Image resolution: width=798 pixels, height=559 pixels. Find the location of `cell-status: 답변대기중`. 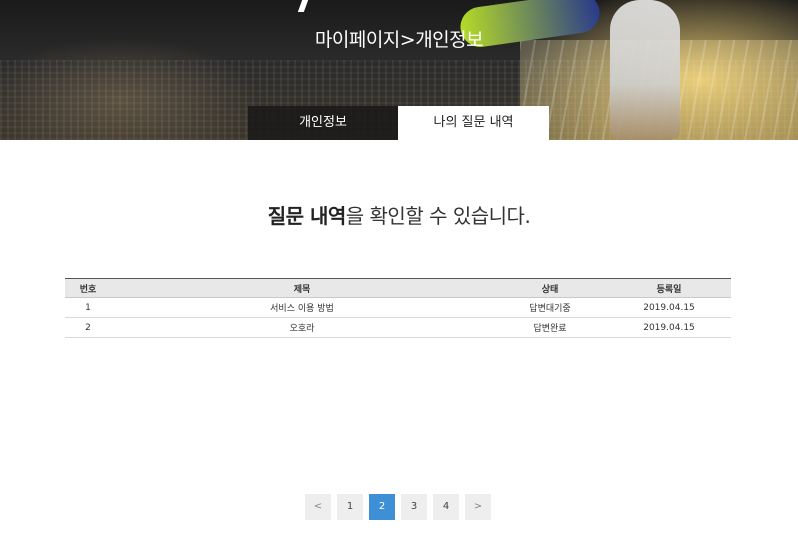

cell-status: 답변대기중 is located at coordinates (550, 307).